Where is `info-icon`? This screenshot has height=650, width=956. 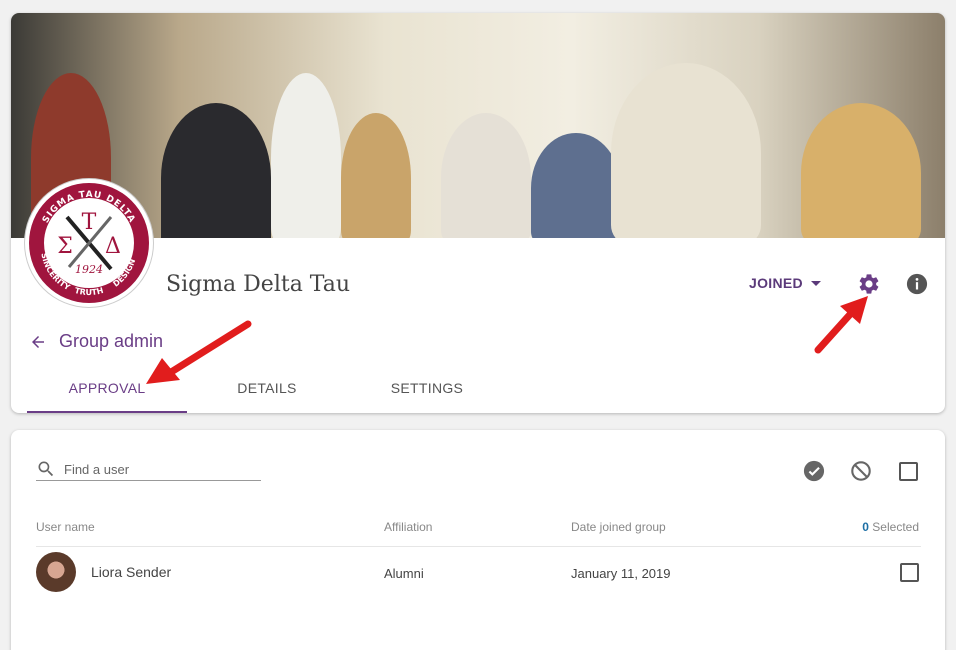
info-icon is located at coordinates (917, 284).